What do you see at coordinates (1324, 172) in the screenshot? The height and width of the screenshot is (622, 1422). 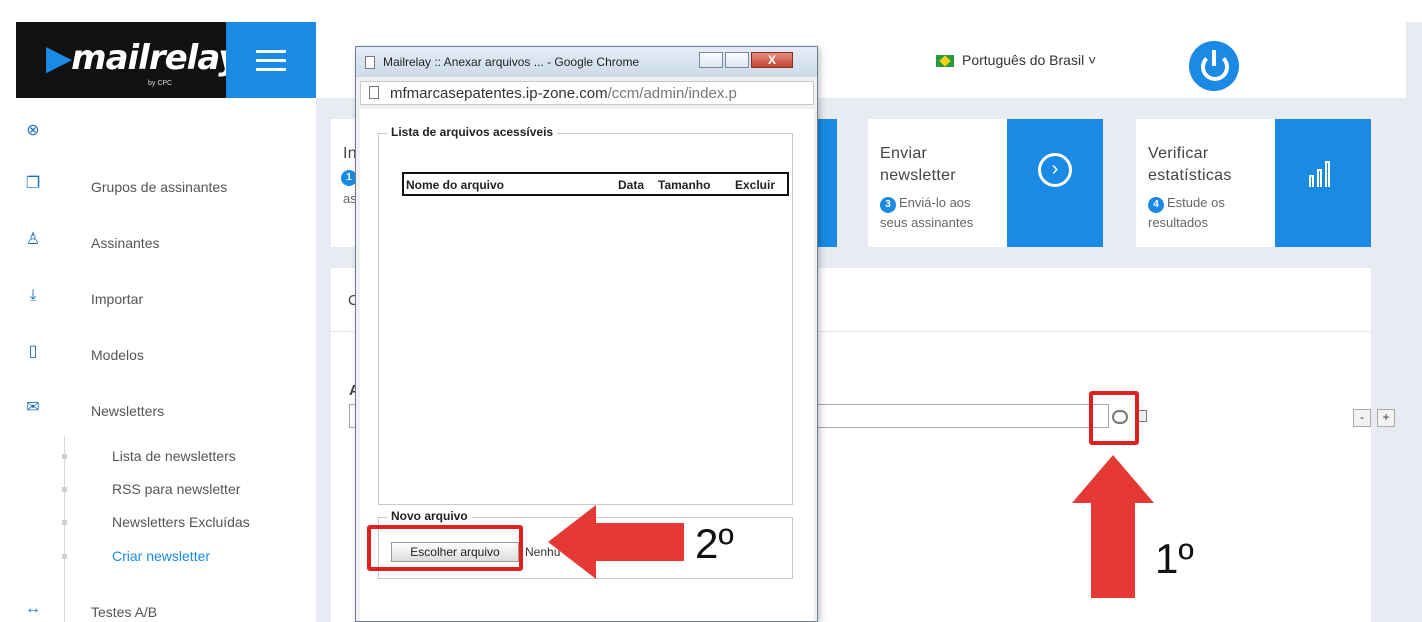 I see `bar-chart-icon` at bounding box center [1324, 172].